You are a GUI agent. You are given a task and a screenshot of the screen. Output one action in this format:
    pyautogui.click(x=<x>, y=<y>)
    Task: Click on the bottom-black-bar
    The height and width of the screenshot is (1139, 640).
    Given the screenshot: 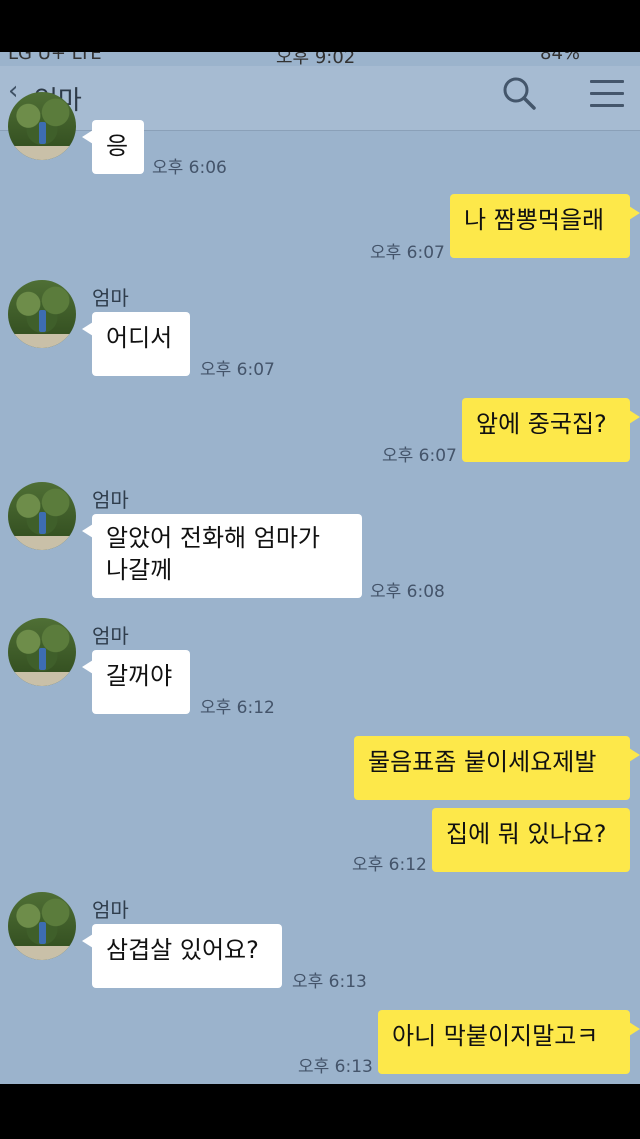 What is the action you would take?
    pyautogui.click(x=320, y=1111)
    